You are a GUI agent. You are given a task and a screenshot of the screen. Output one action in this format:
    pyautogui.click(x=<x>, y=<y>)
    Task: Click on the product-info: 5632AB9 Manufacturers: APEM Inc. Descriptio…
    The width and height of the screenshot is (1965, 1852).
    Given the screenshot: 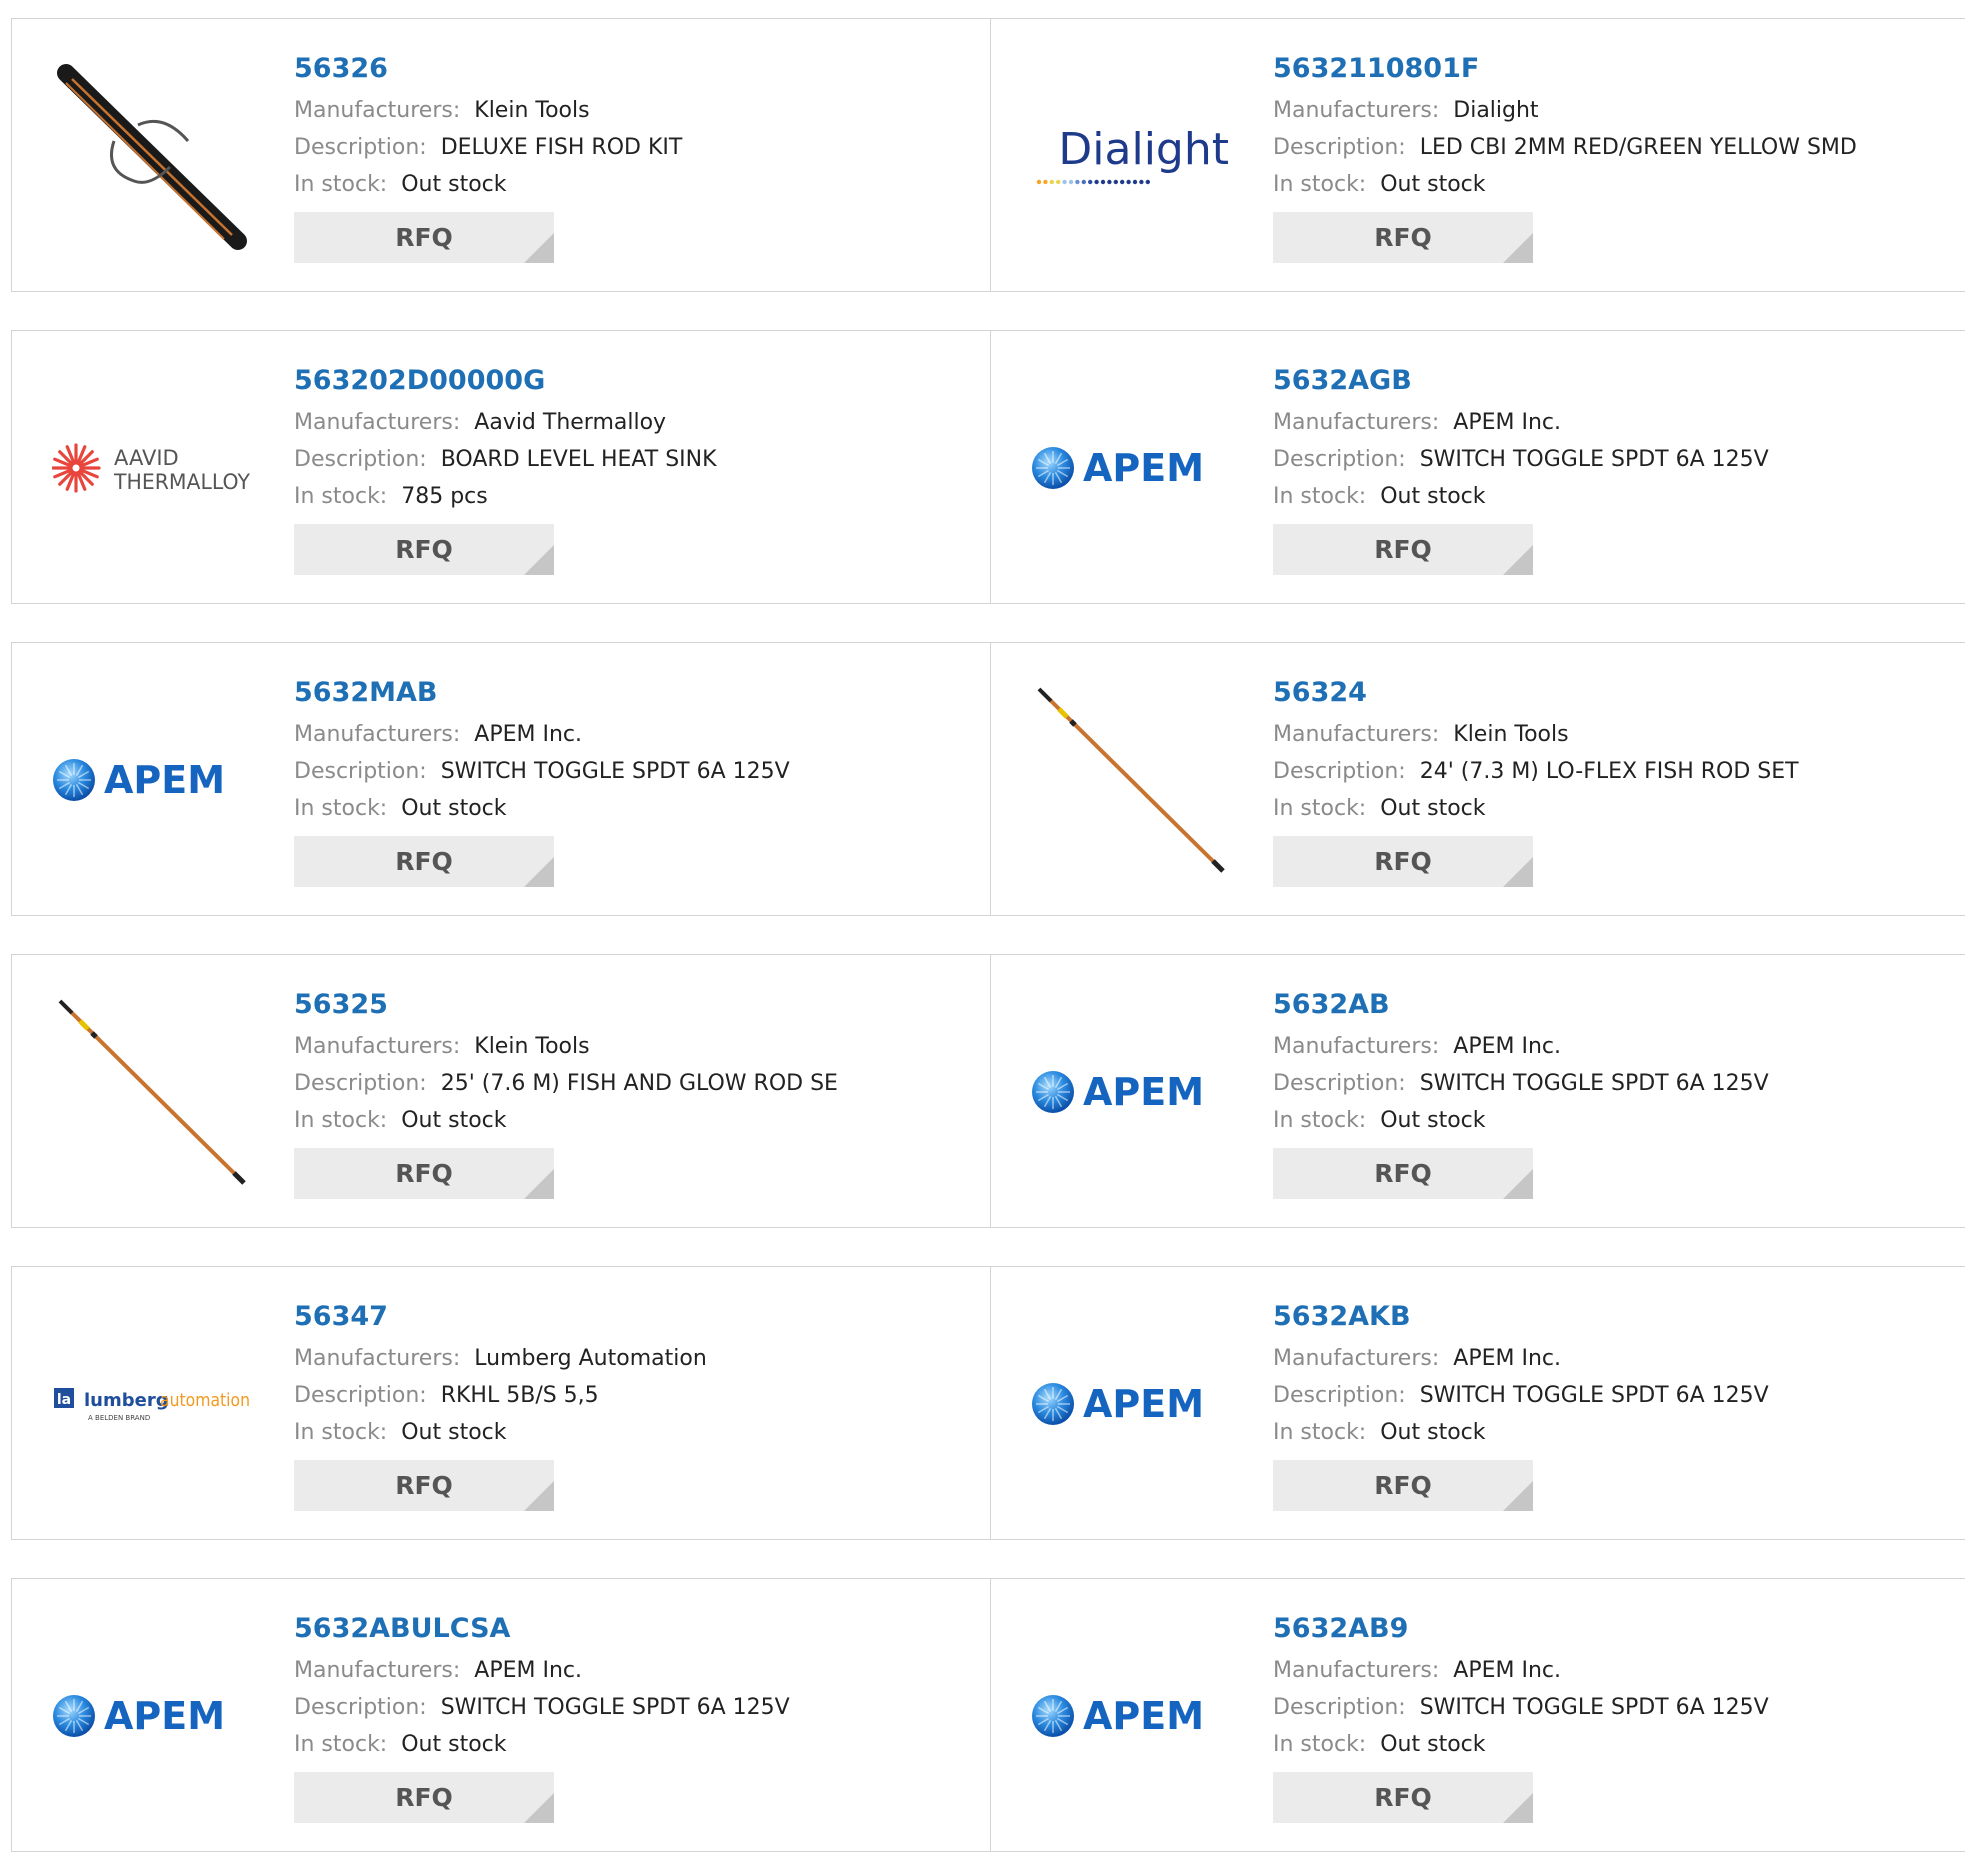 What is the action you would take?
    pyautogui.click(x=1521, y=1716)
    